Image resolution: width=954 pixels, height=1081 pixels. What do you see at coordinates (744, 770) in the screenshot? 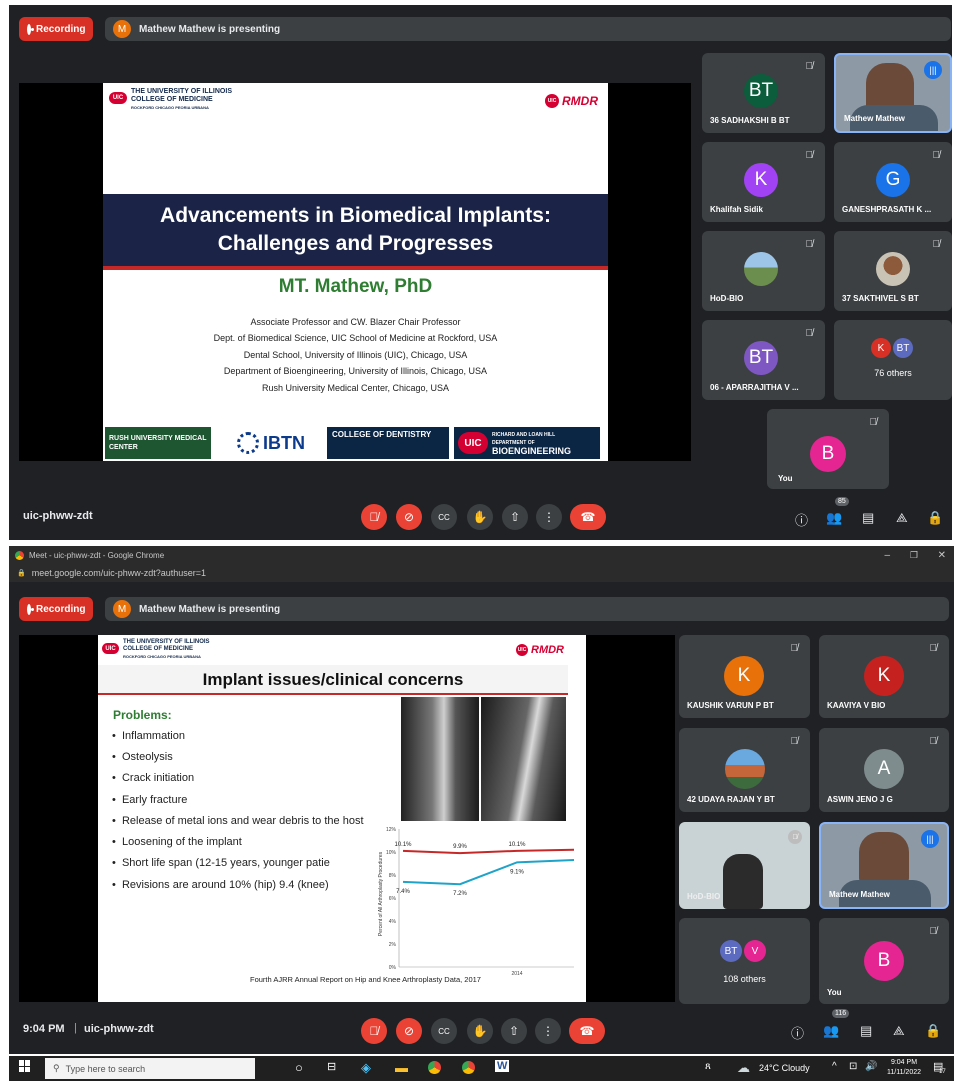
I see `participant-tile: 🎙̸ 42 UDAYA RAJAN Y BT` at bounding box center [744, 770].